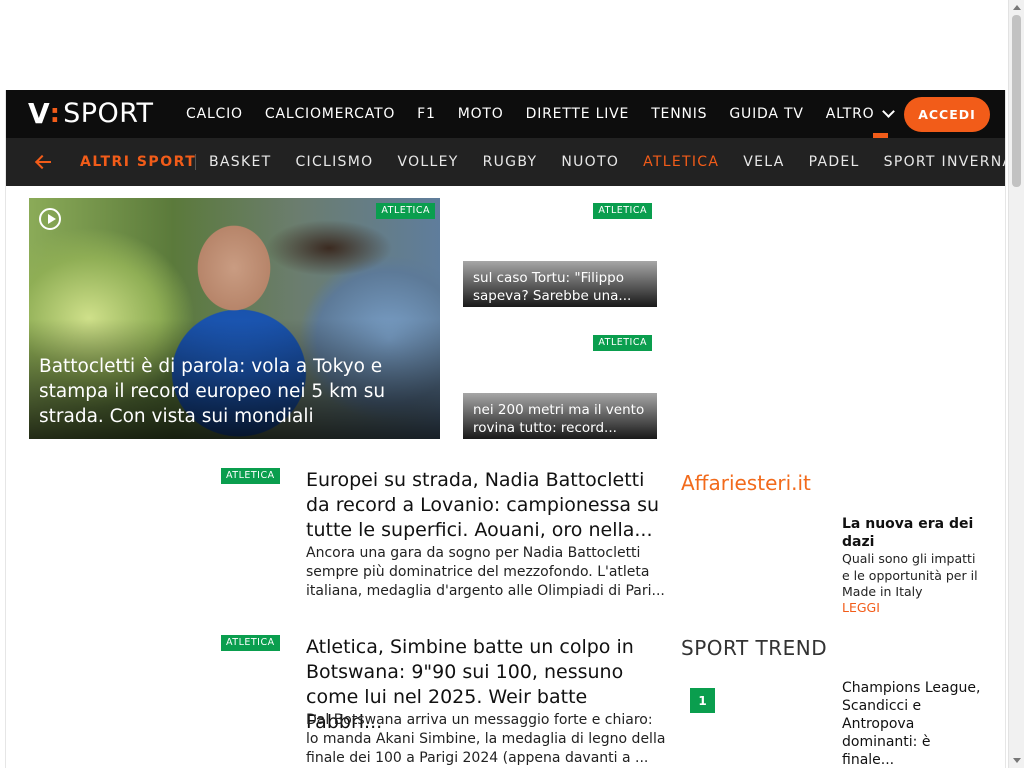 This screenshot has height=768, width=1024. What do you see at coordinates (763, 162) in the screenshot?
I see `subnav-item-vela: VELA` at bounding box center [763, 162].